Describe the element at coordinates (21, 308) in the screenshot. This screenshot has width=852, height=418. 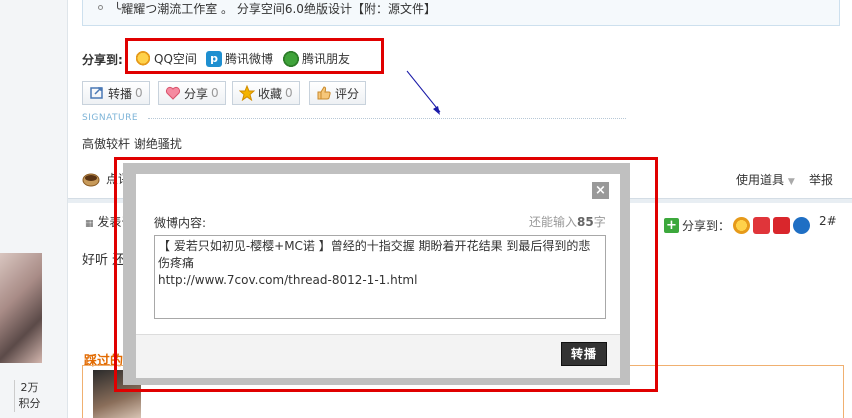
I see `author-avatar` at that location.